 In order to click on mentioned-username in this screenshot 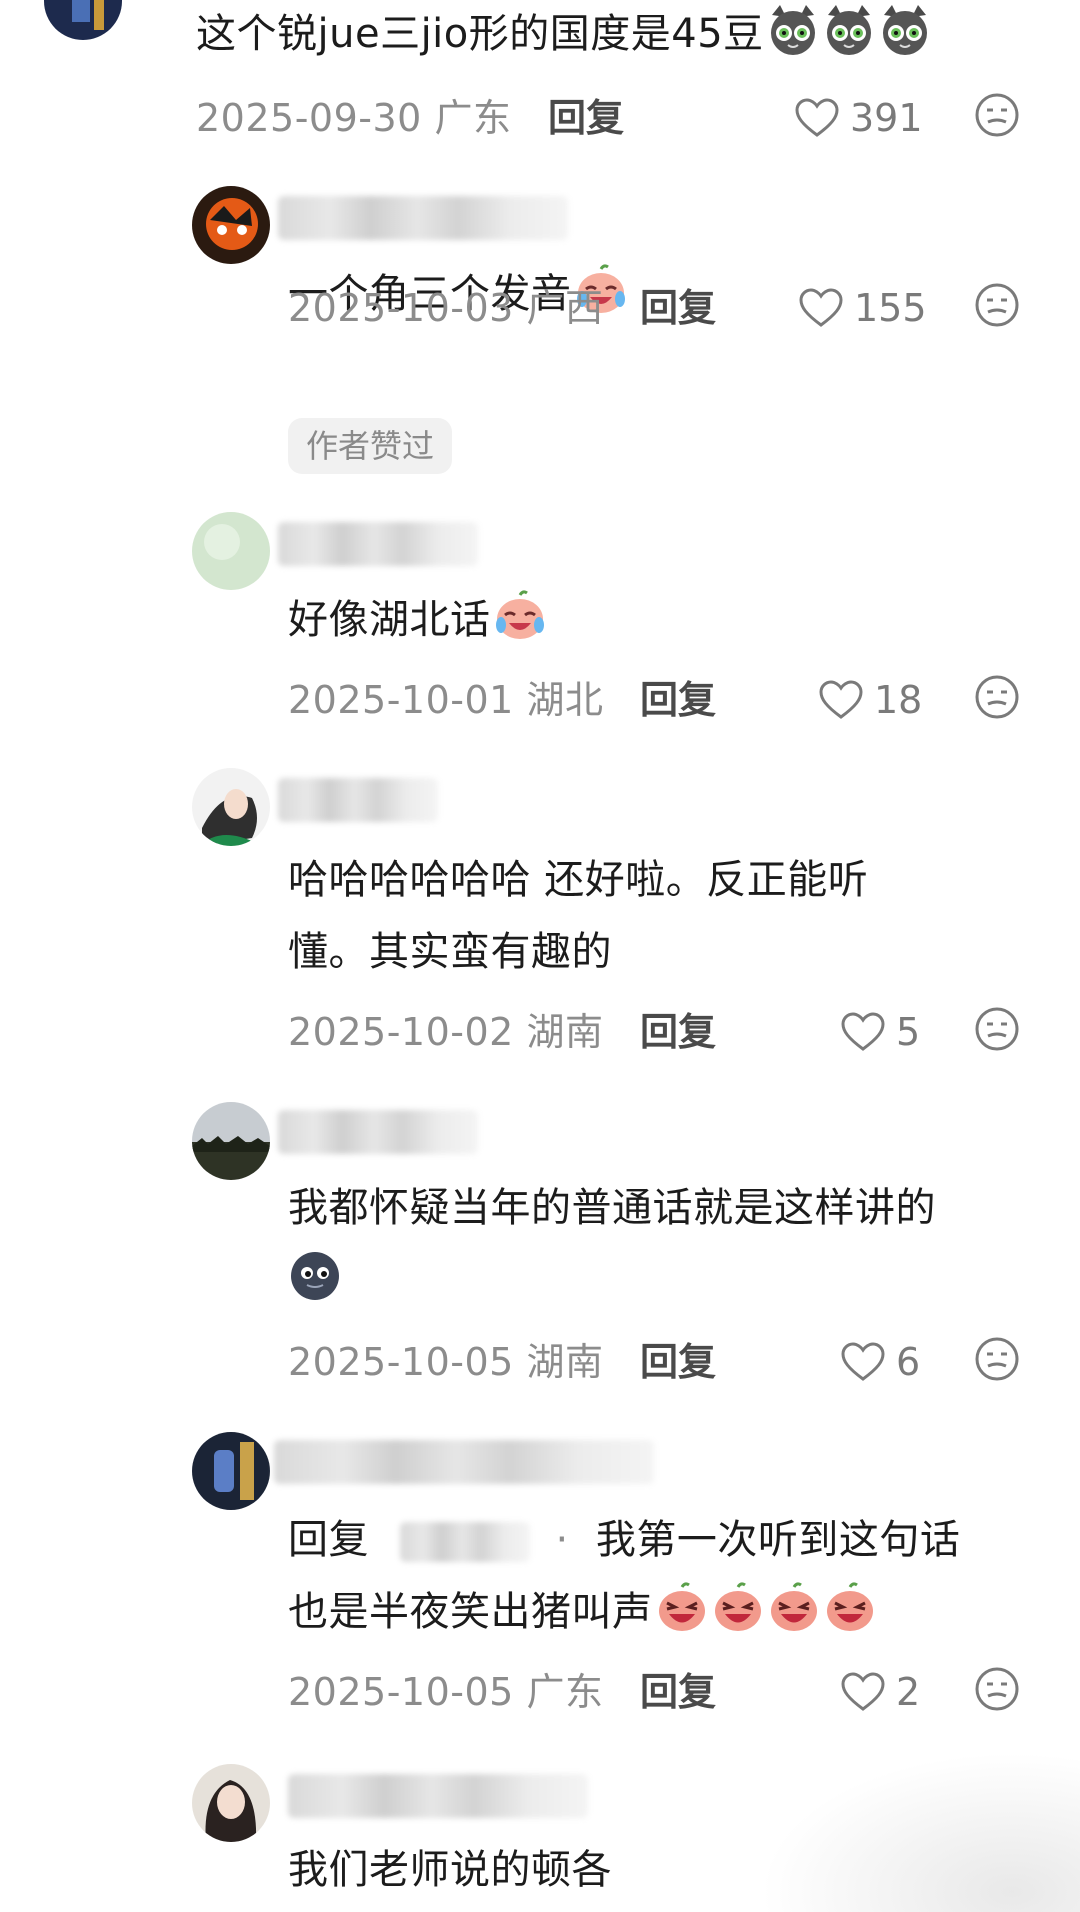, I will do `click(465, 1542)`.